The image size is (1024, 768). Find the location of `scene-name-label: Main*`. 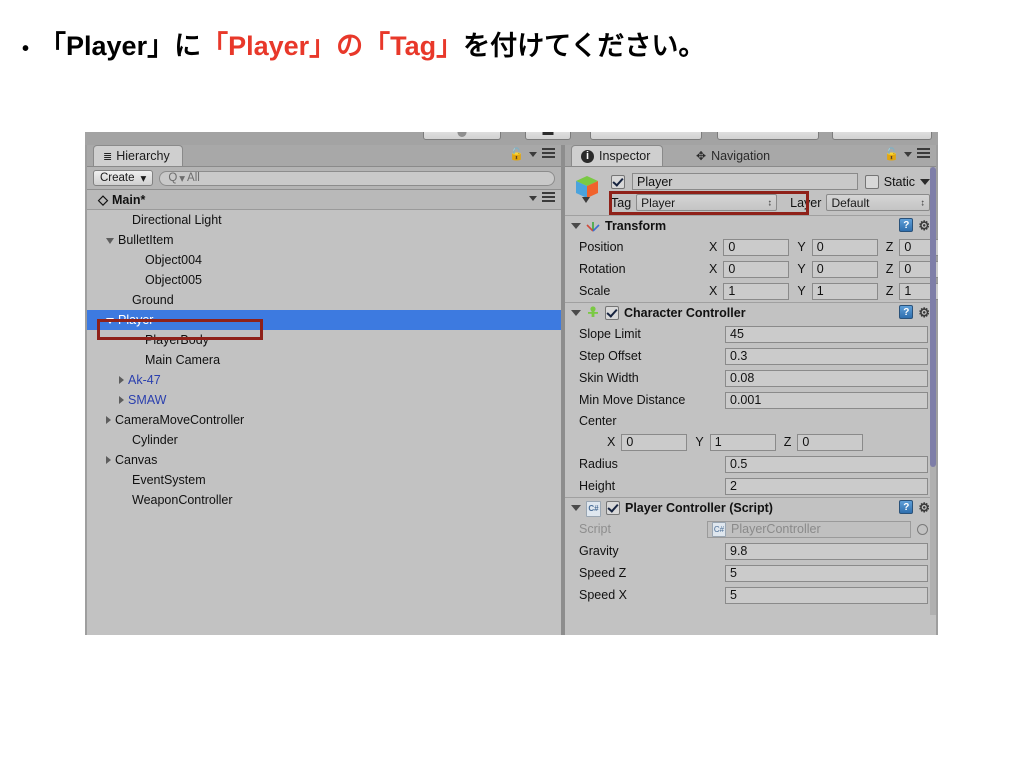

scene-name-label: Main* is located at coordinates (129, 199).